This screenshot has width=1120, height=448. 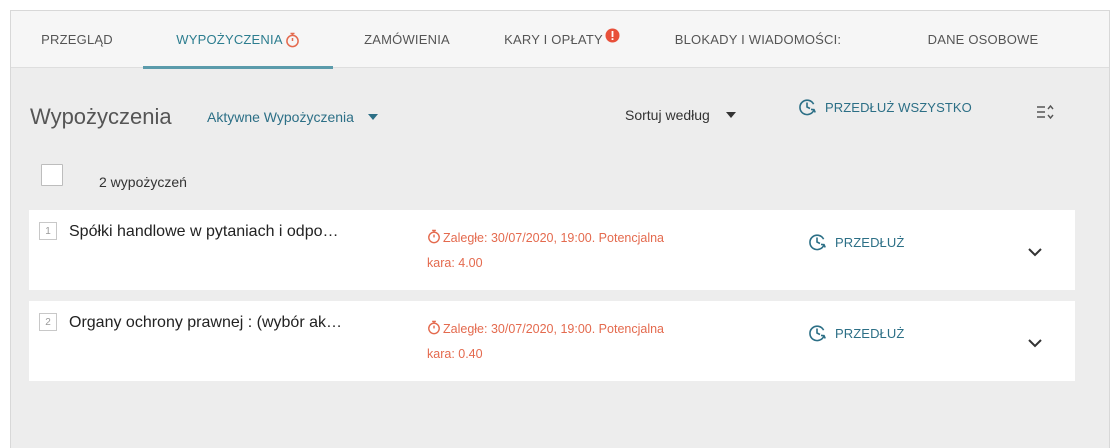 I want to click on fine-text: kara: 4.00, so click(x=455, y=263).